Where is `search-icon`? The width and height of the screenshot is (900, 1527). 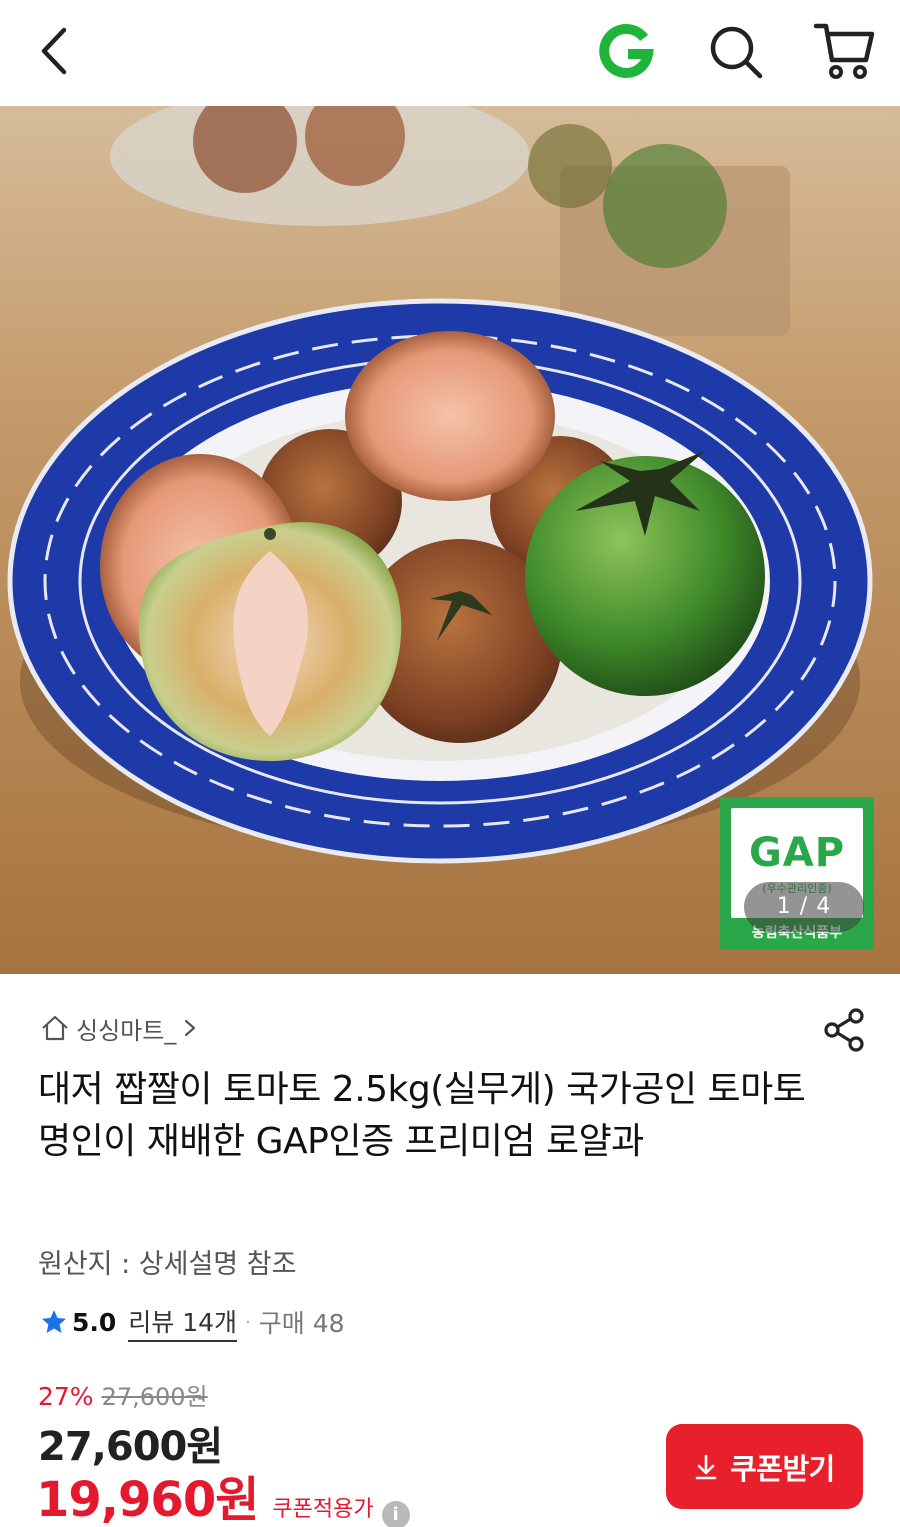
search-icon is located at coordinates (736, 52).